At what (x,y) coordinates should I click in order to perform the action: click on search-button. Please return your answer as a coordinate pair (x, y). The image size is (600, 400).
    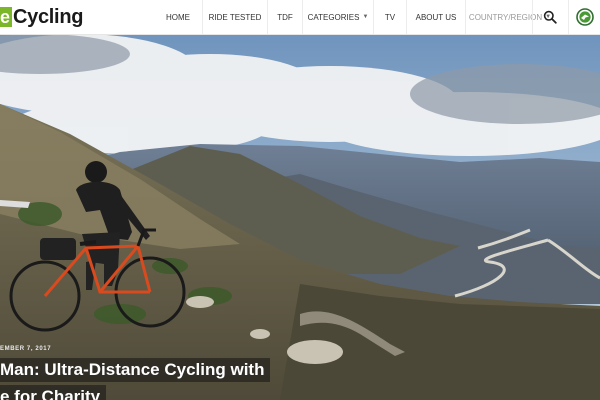
    Looking at the image, I should click on (549, 17).